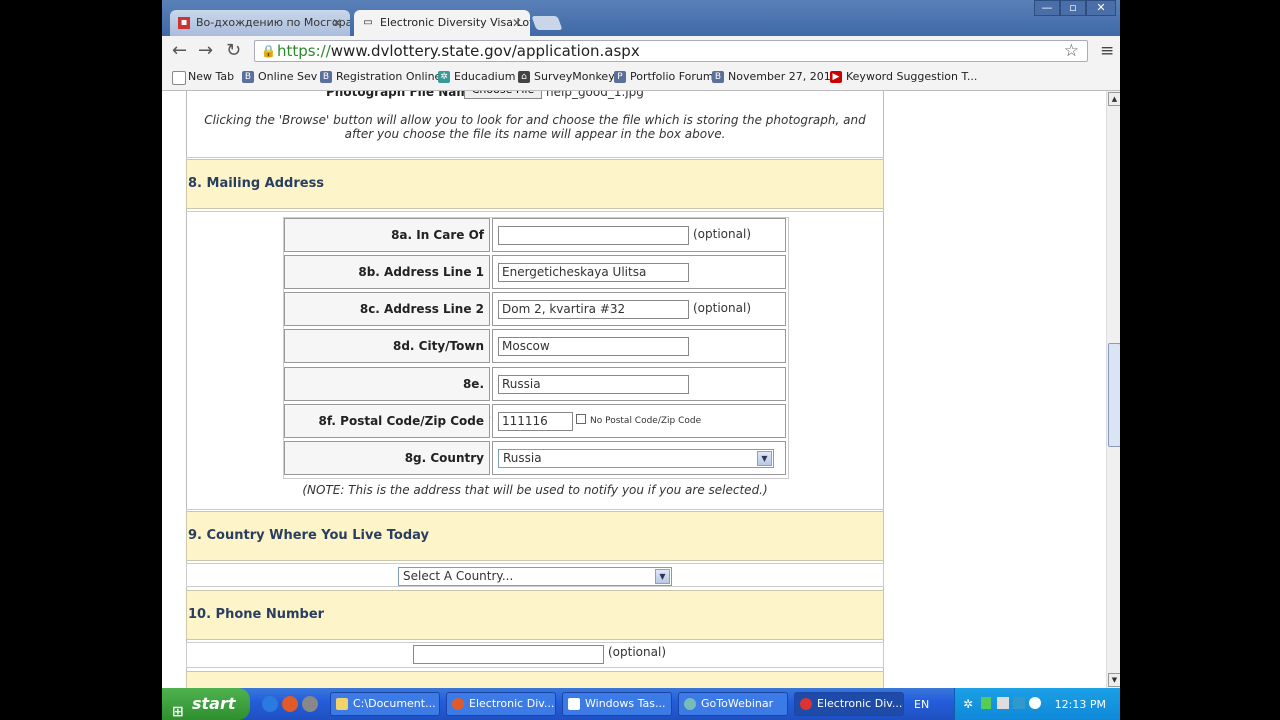 The width and height of the screenshot is (1280, 720). Describe the element at coordinates (836, 77) in the screenshot. I see `youtube-icon: ▶` at that location.